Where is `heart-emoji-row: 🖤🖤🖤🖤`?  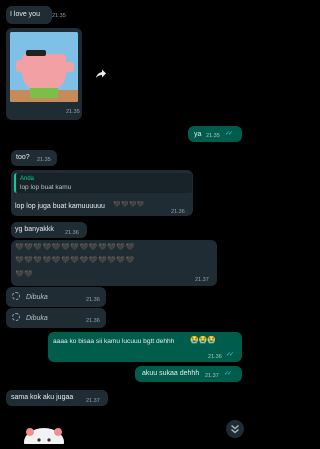
heart-emoji-row: 🖤🖤🖤🖤 is located at coordinates (129, 205).